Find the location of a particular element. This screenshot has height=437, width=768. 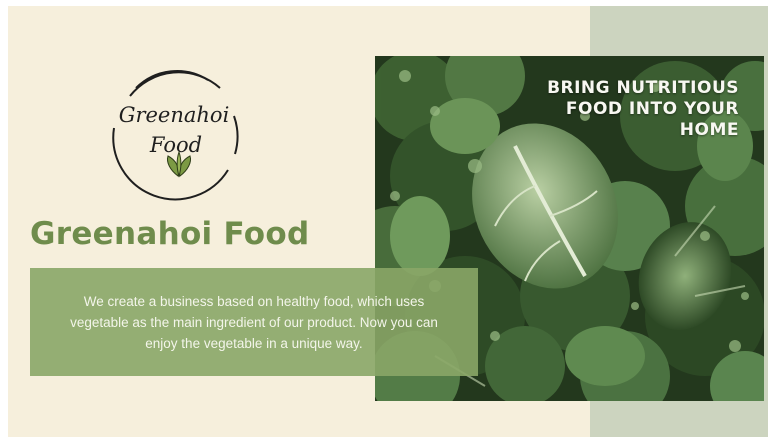

brand-title: Greenahoi Food is located at coordinates (170, 234).